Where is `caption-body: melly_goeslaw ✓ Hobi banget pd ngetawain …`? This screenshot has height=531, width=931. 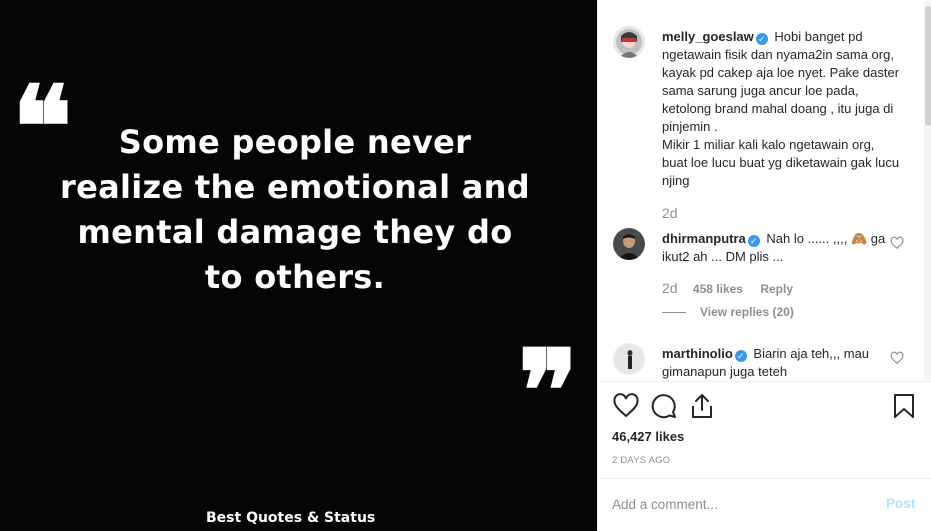 caption-body: melly_goeslaw ✓ Hobi banget pd ngetawain … is located at coordinates (782, 109).